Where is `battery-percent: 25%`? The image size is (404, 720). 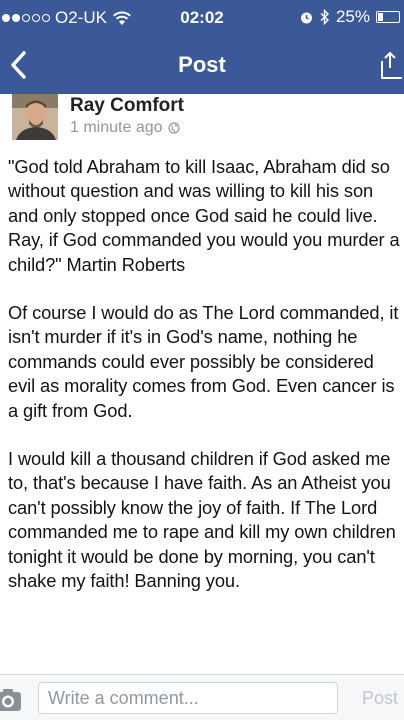 battery-percent: 25% is located at coordinates (352, 16).